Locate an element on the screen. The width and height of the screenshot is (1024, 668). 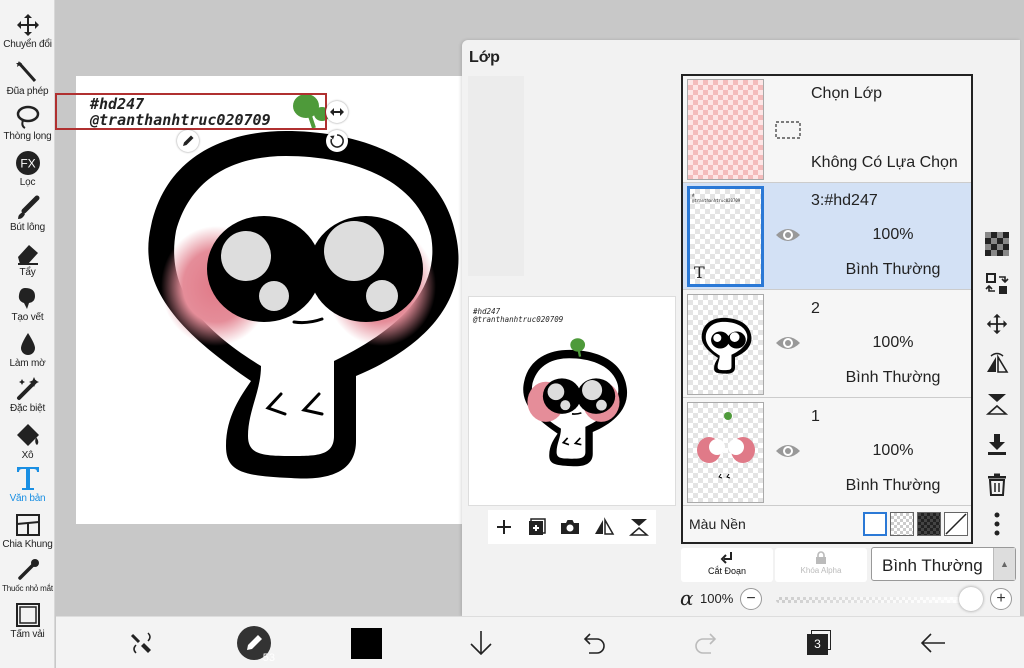
delete-layer-button is located at coordinates (997, 484).